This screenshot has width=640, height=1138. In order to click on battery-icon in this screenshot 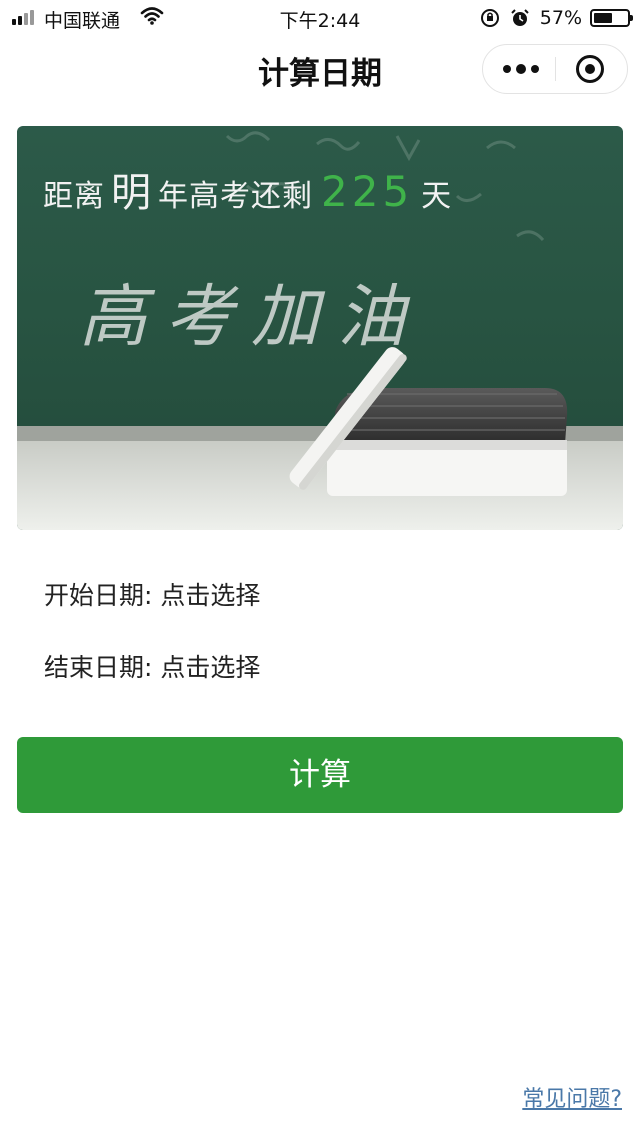, I will do `click(611, 18)`.